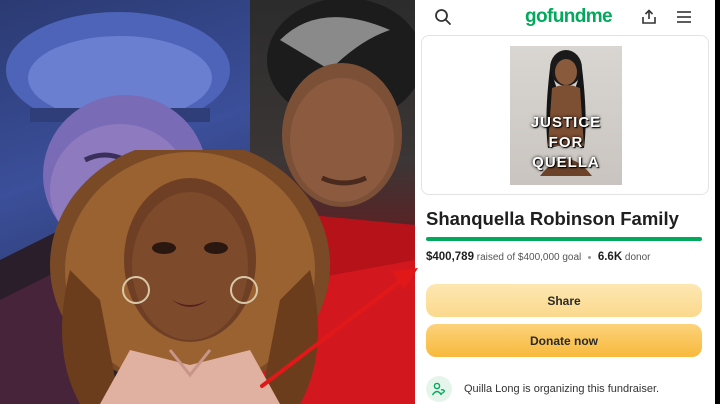  Describe the element at coordinates (637, 257) in the screenshot. I see `donor-label: donor` at that location.